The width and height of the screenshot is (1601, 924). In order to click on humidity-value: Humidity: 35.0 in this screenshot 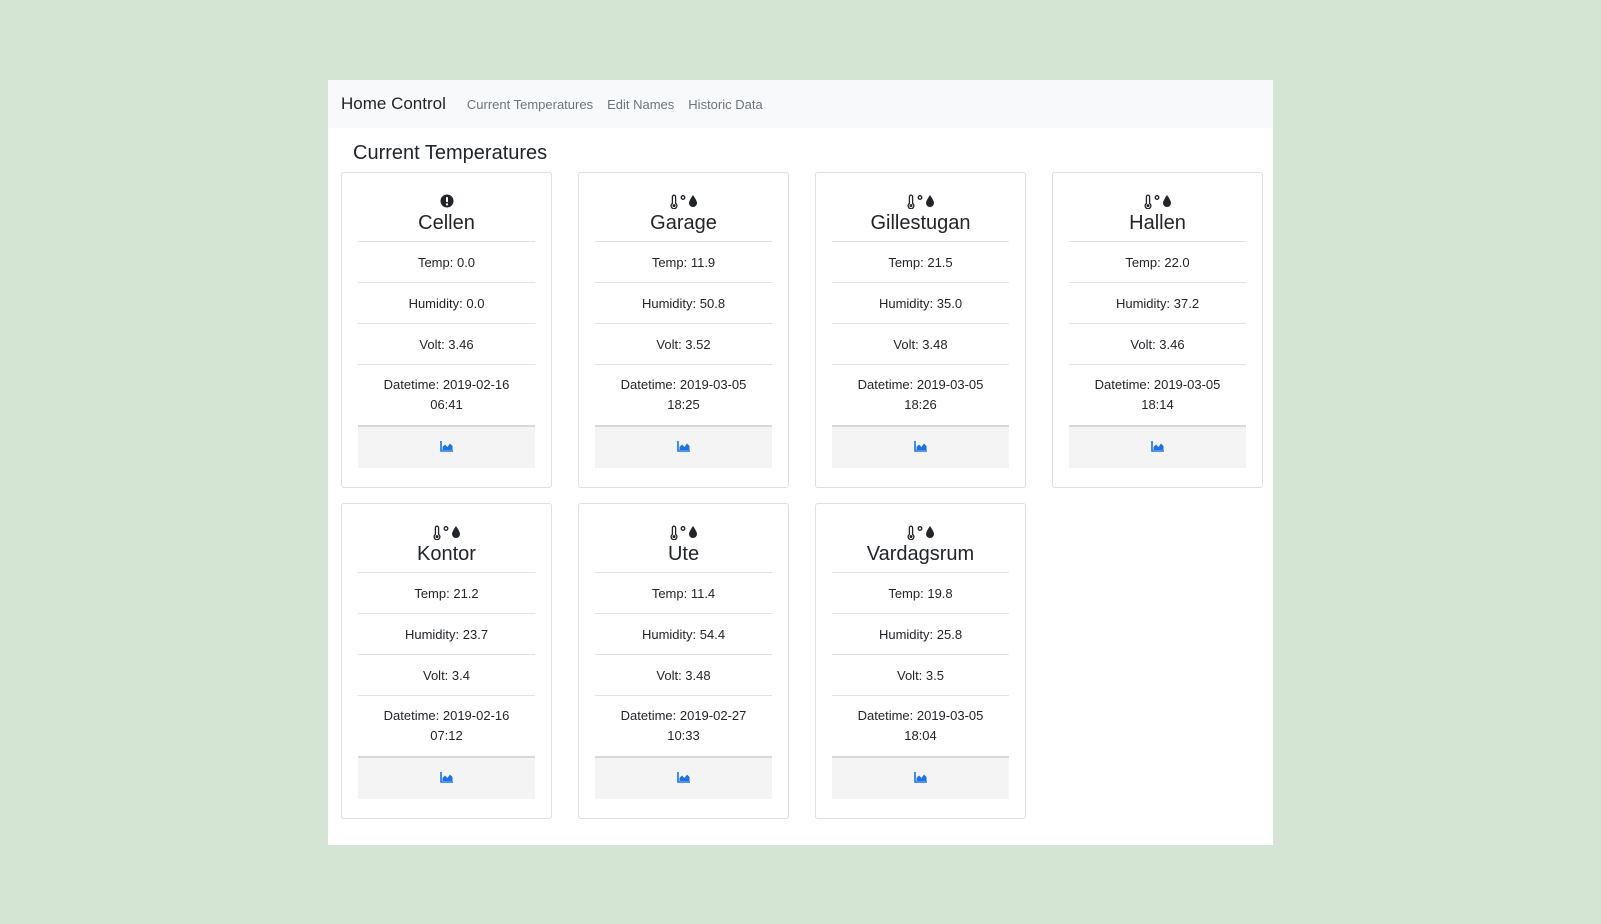, I will do `click(920, 303)`.